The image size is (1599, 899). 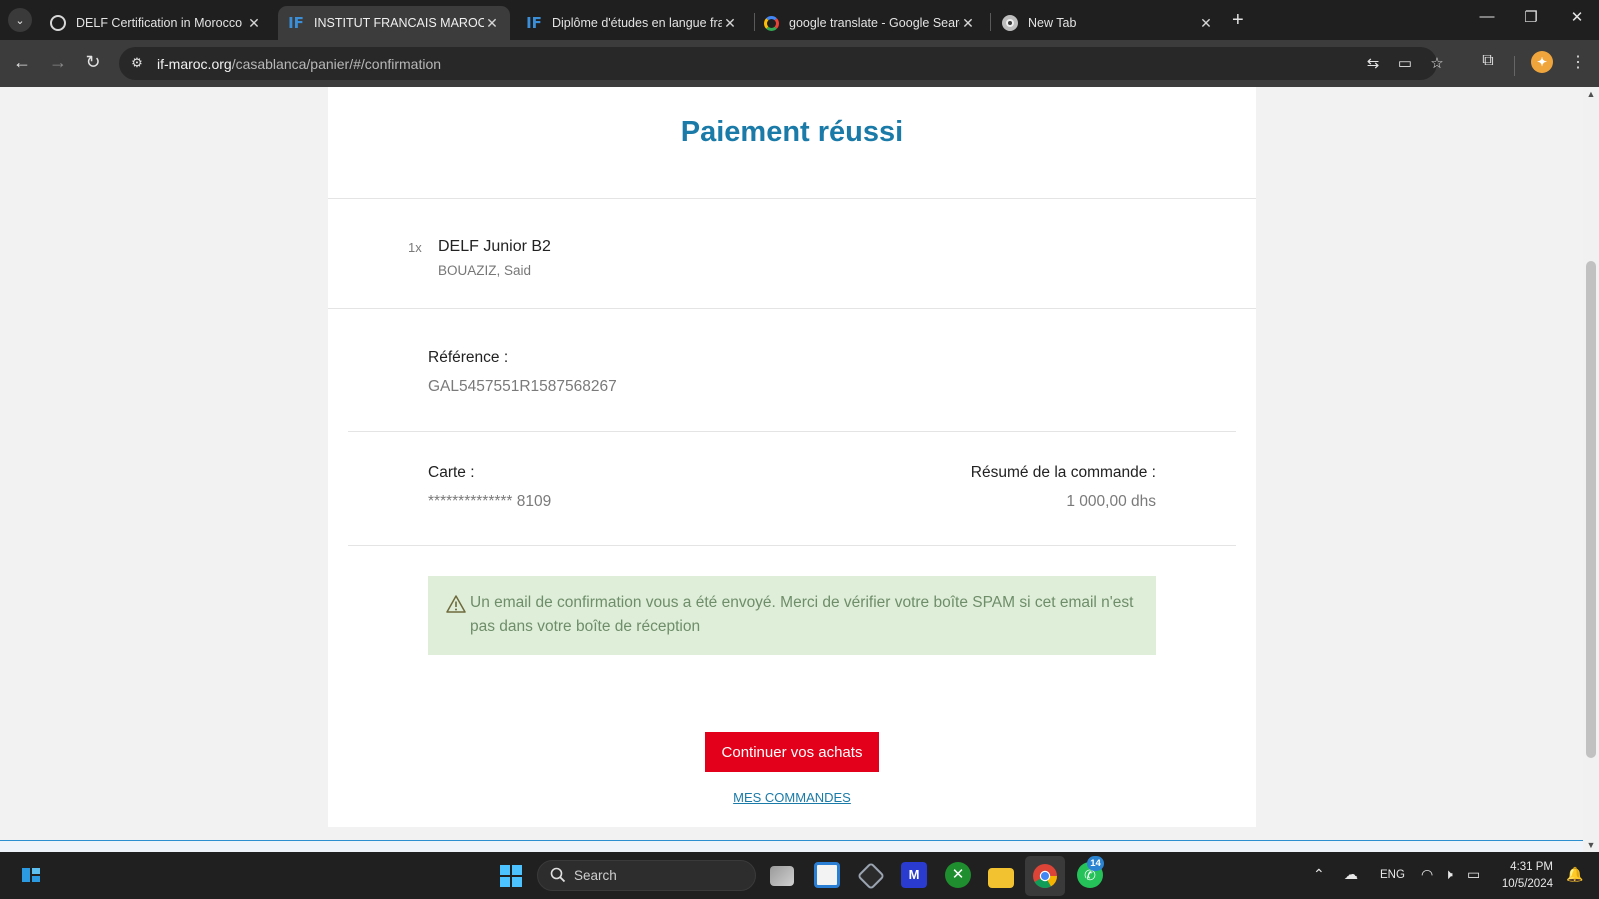 I want to click on continue-shopping-button: Continuer vos achats, so click(x=792, y=752).